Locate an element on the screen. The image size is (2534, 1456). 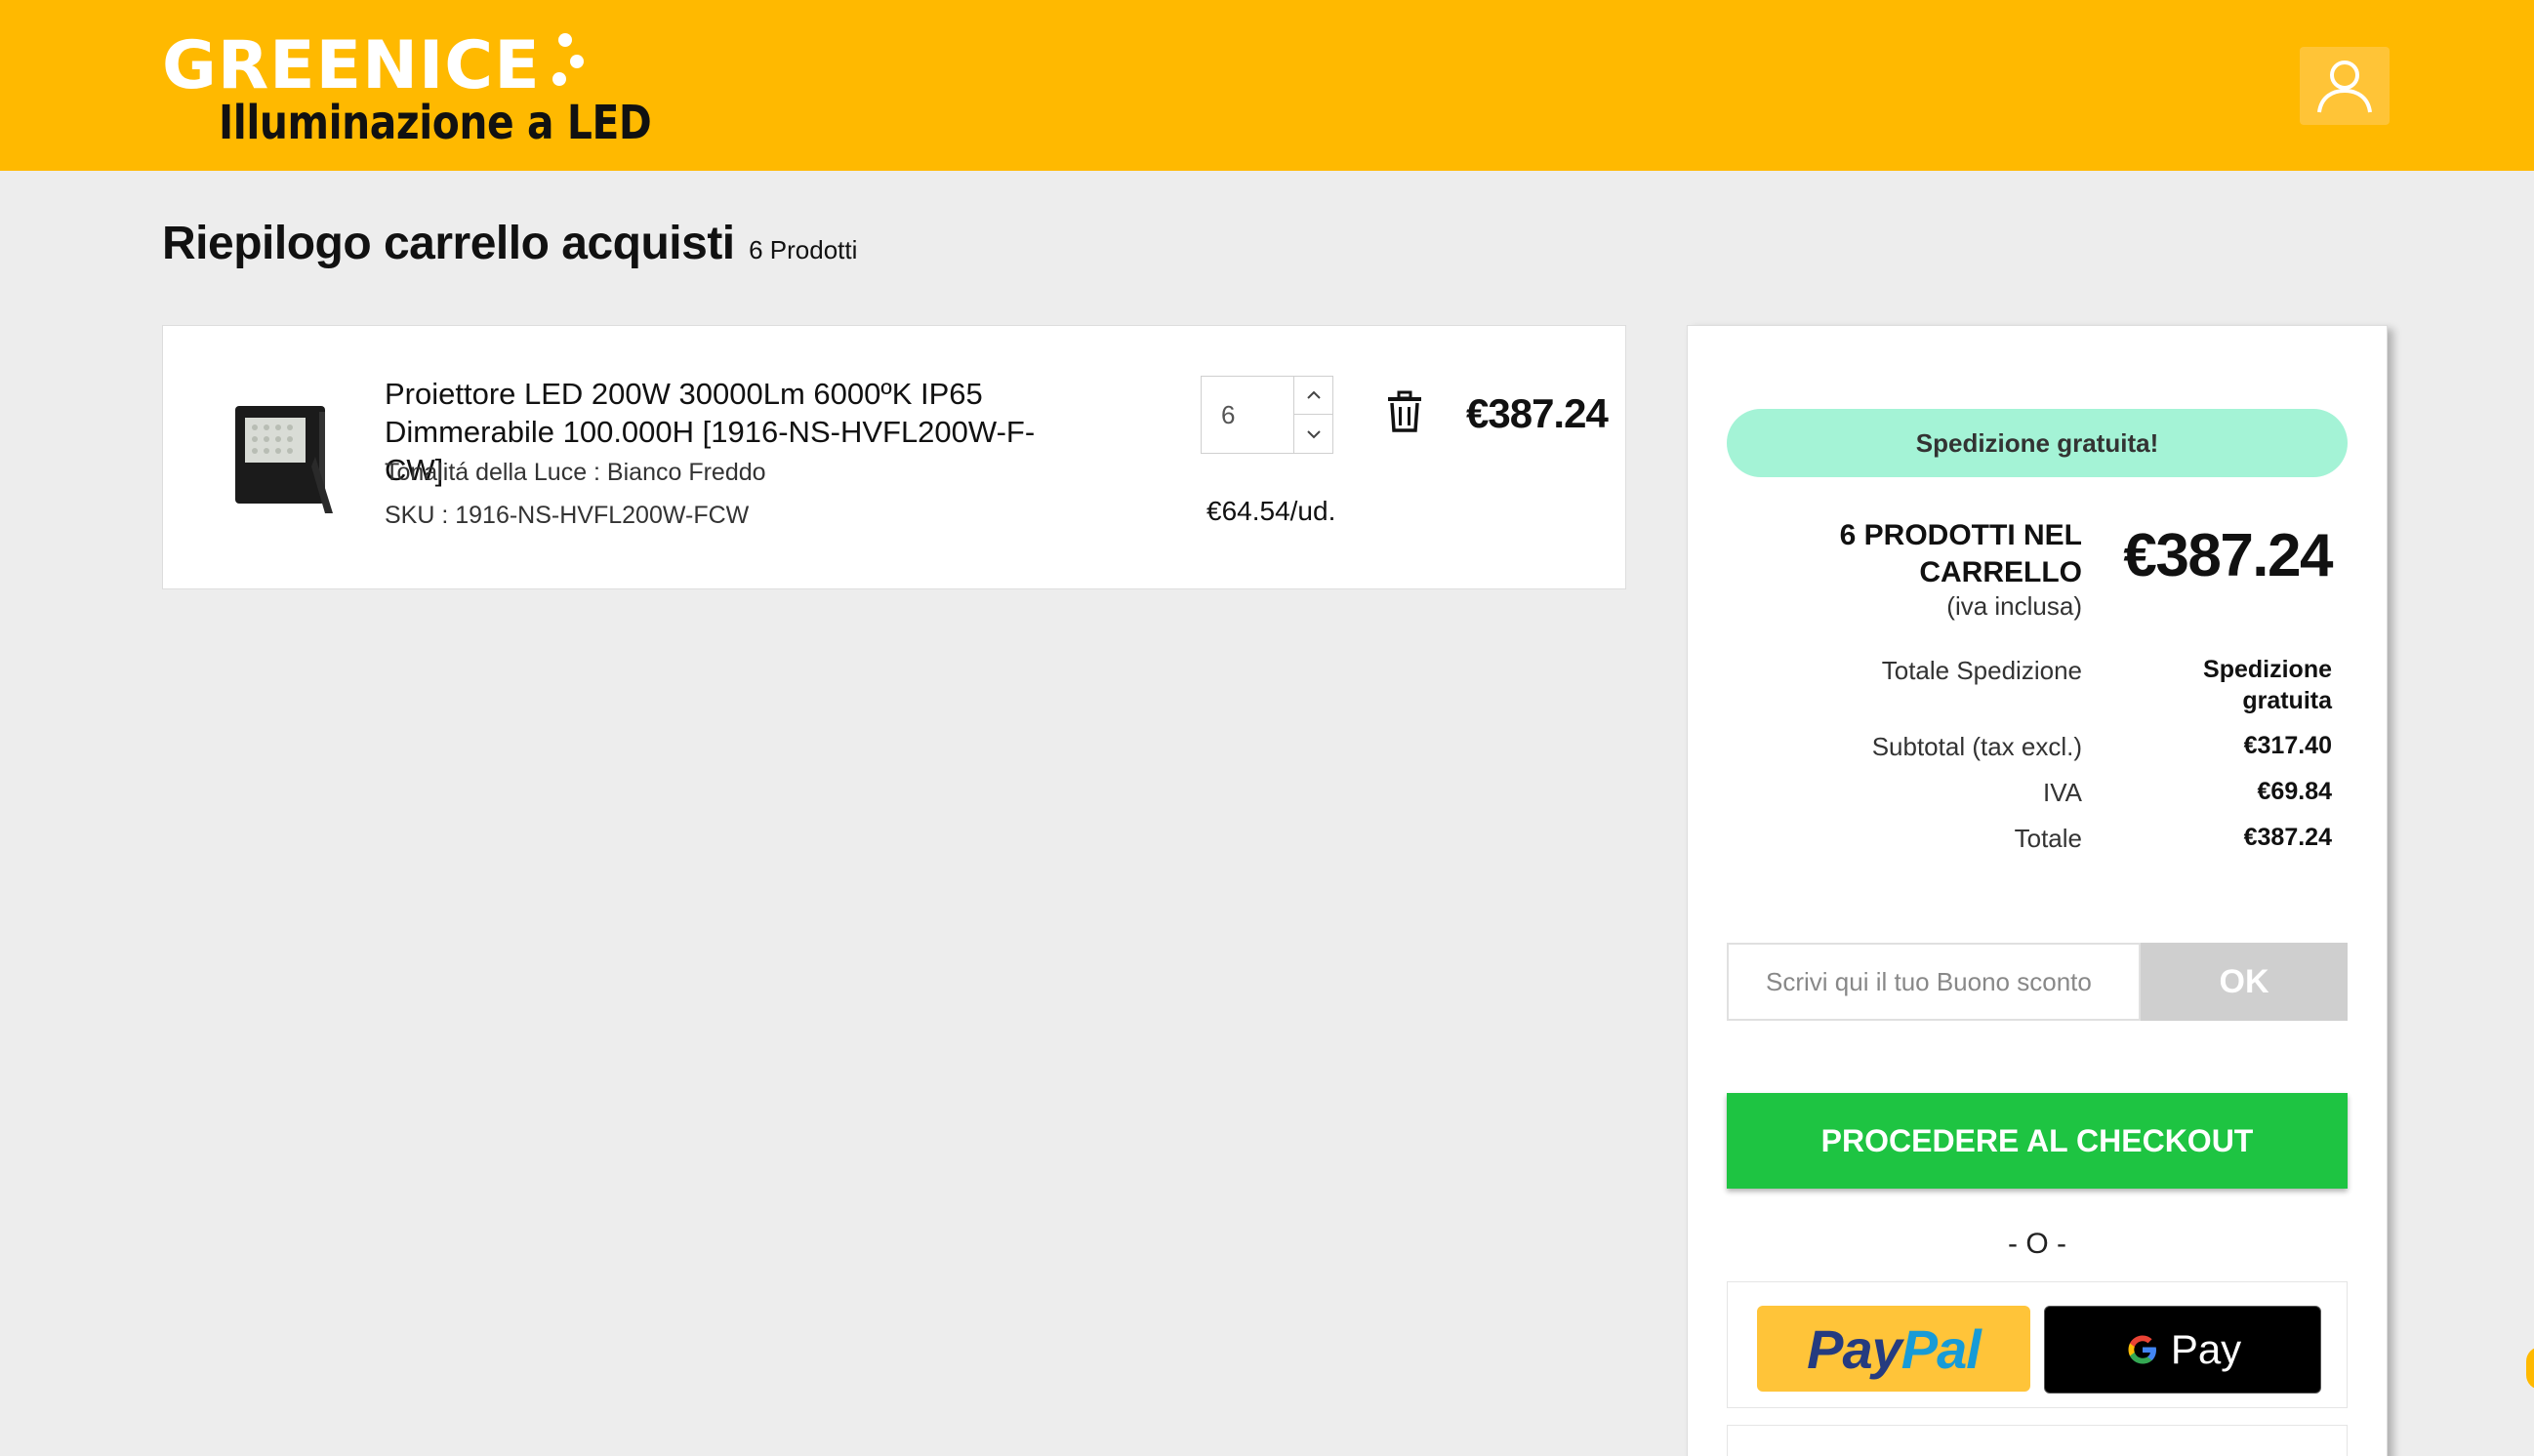
paypal-logo-part-1: Pay is located at coordinates (1854, 1348).